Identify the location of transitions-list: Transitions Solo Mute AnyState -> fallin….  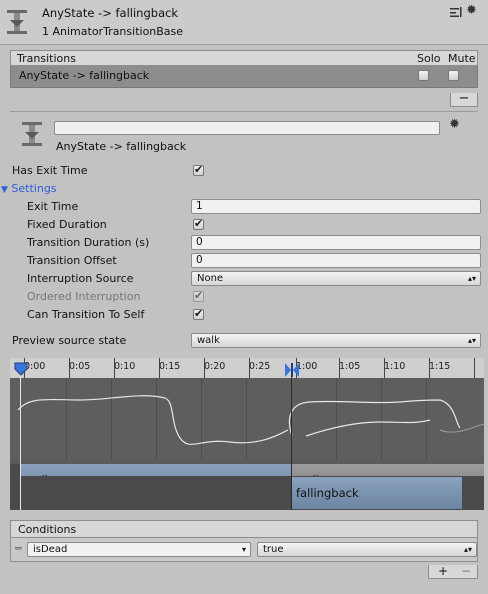
(244, 72).